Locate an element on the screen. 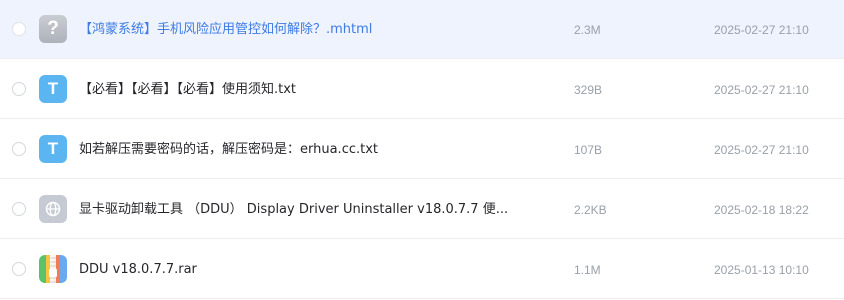 The image size is (844, 300). web-link-icon is located at coordinates (53, 209).